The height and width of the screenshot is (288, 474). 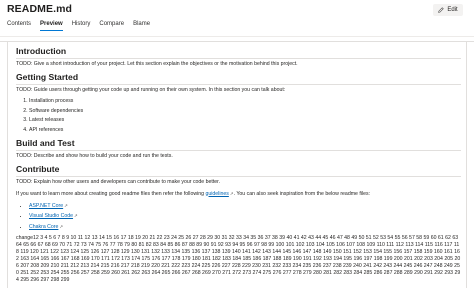 I want to click on vscode-link: Visual Studio Code, so click(x=51, y=216).